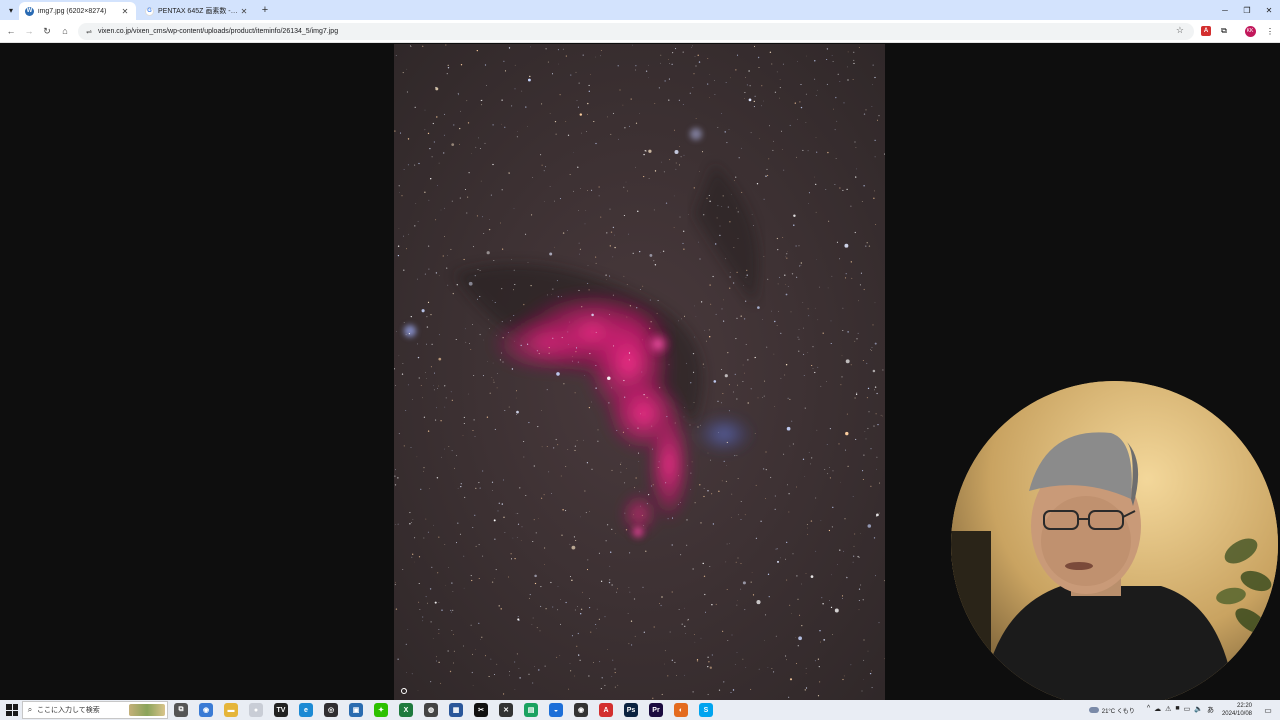  I want to click on copilot-glyph: ◉, so click(206, 710).